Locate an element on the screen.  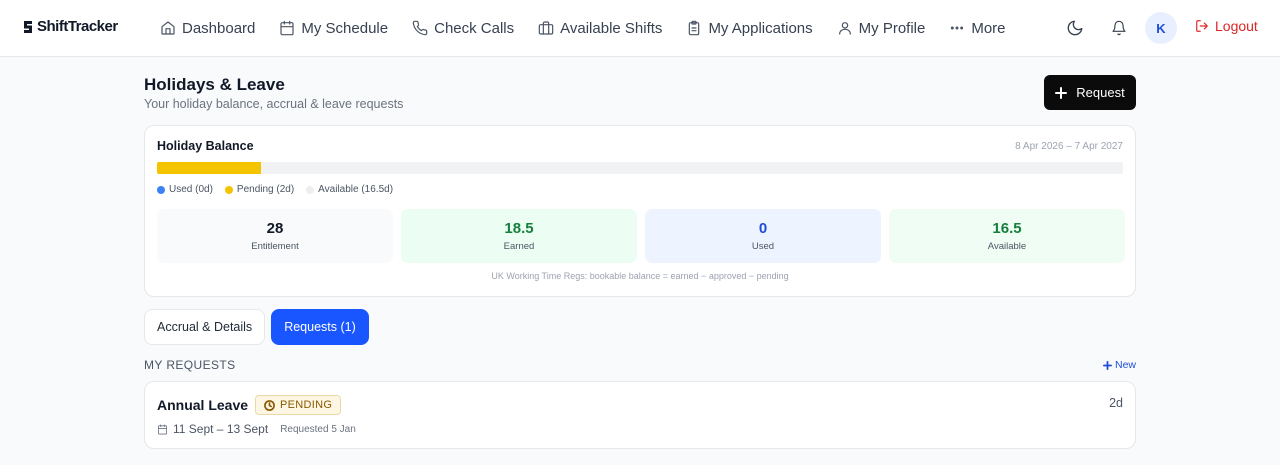
new-request-button: Request is located at coordinates (1090, 92).